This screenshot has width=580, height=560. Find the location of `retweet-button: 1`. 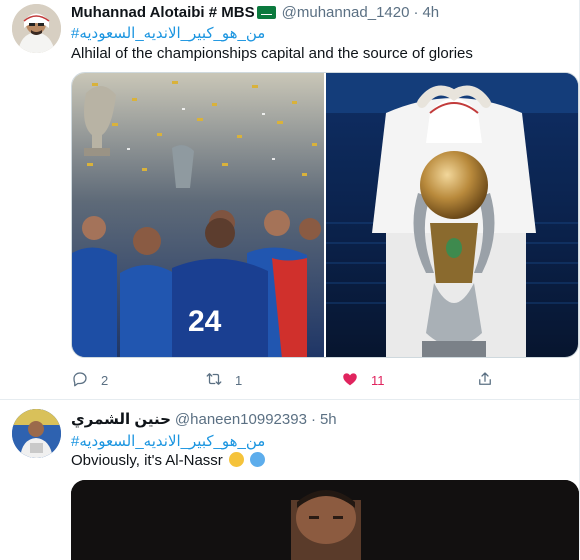

retweet-button: 1 is located at coordinates (223, 380).